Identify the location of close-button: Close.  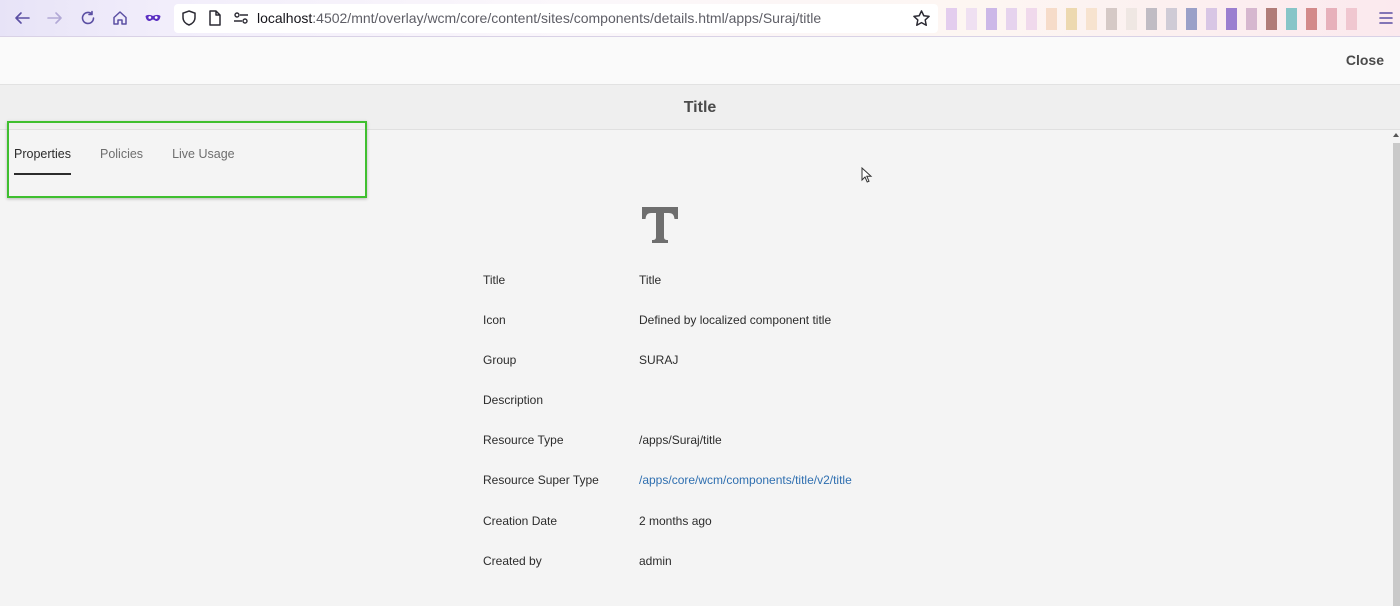
(1365, 60).